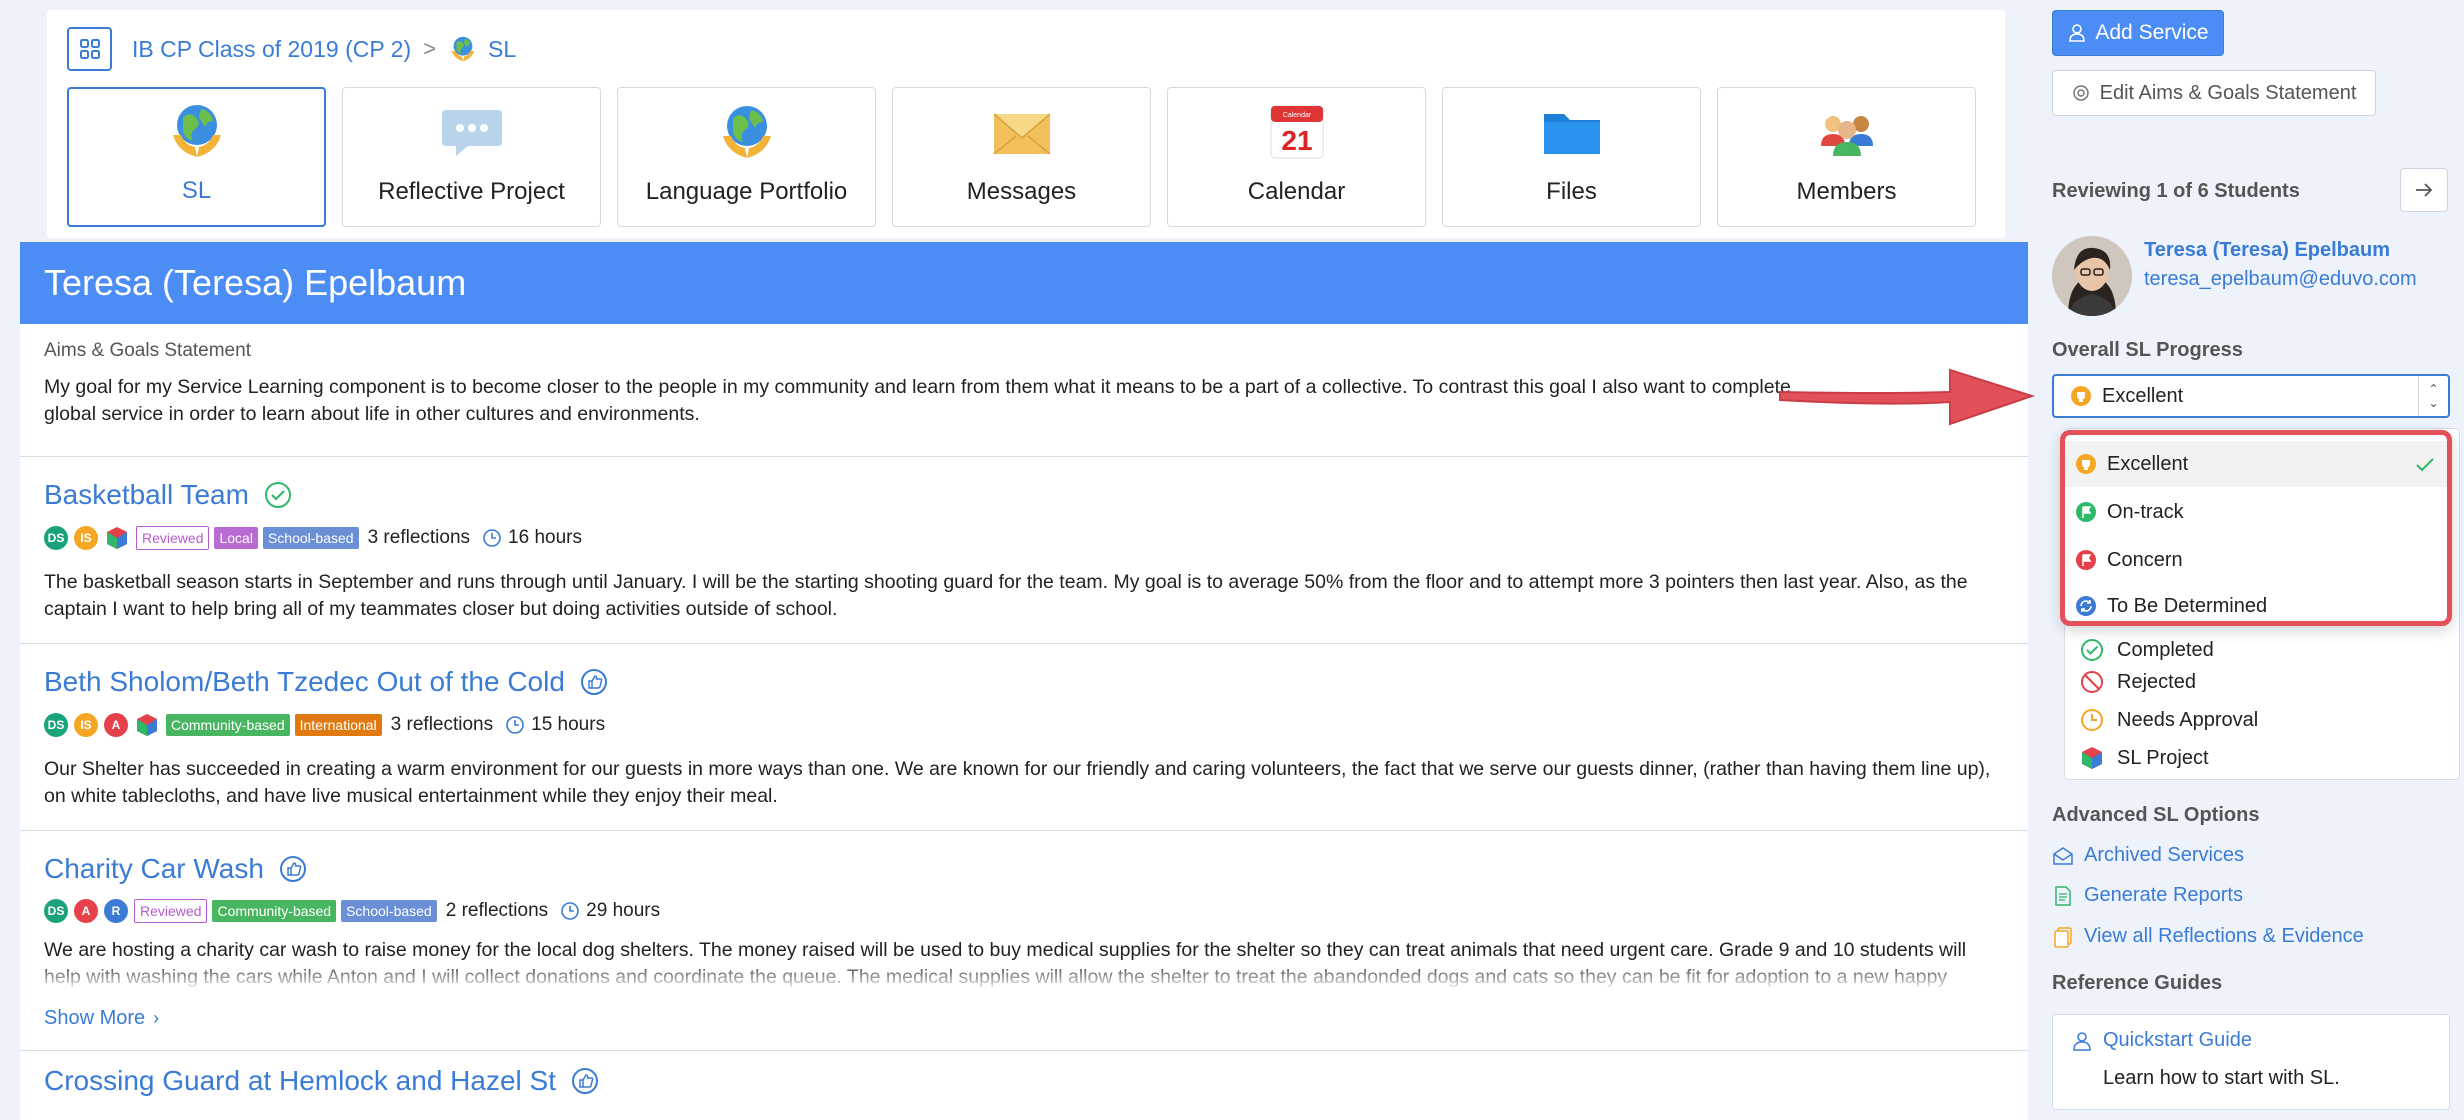 The height and width of the screenshot is (1120, 2464). What do you see at coordinates (2092, 682) in the screenshot?
I see `prohibited-icon` at bounding box center [2092, 682].